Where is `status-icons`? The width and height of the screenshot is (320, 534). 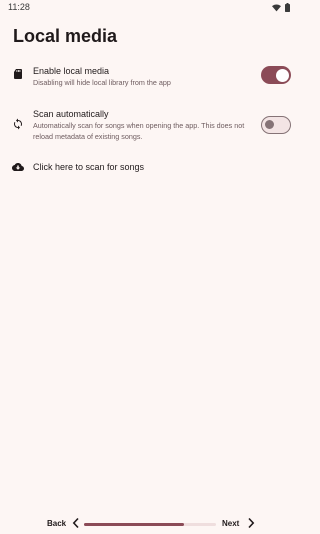 status-icons is located at coordinates (281, 7).